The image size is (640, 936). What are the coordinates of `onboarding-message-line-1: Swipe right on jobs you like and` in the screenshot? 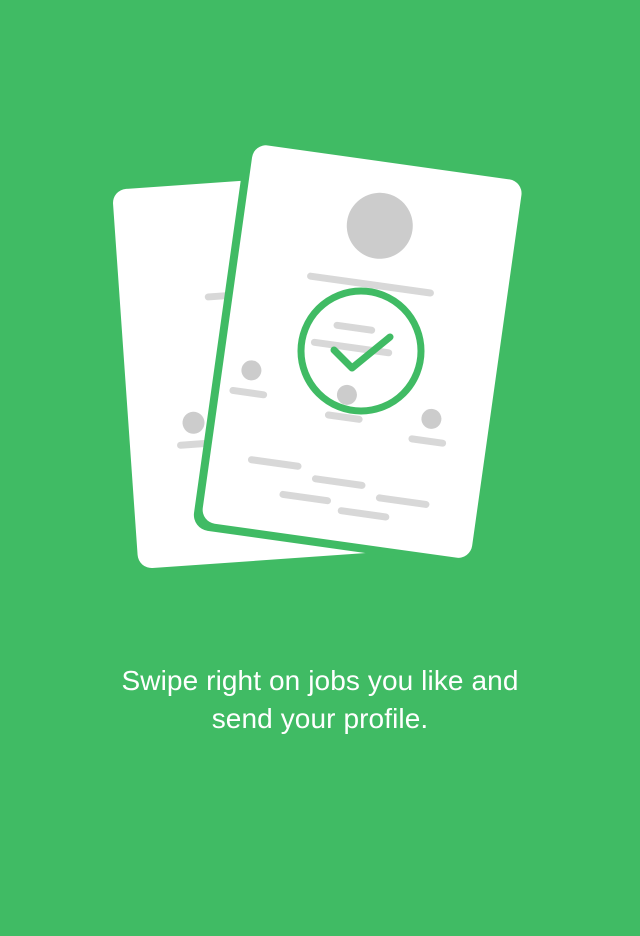 It's located at (320, 680).